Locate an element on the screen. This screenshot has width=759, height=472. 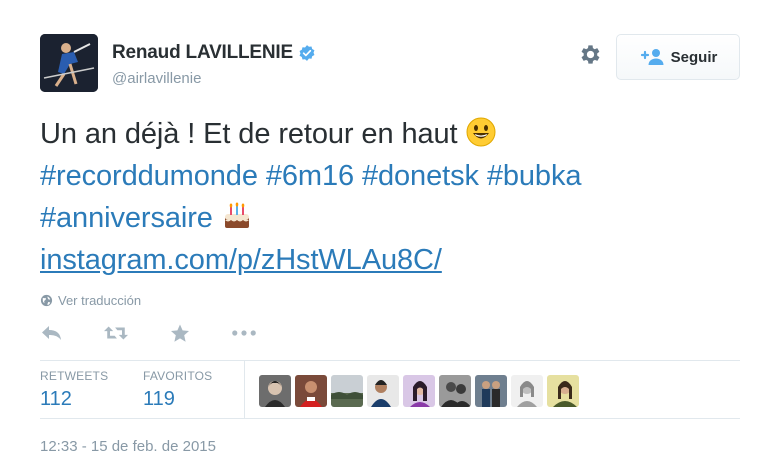
hashtag-link: #anniversaire is located at coordinates (126, 218).